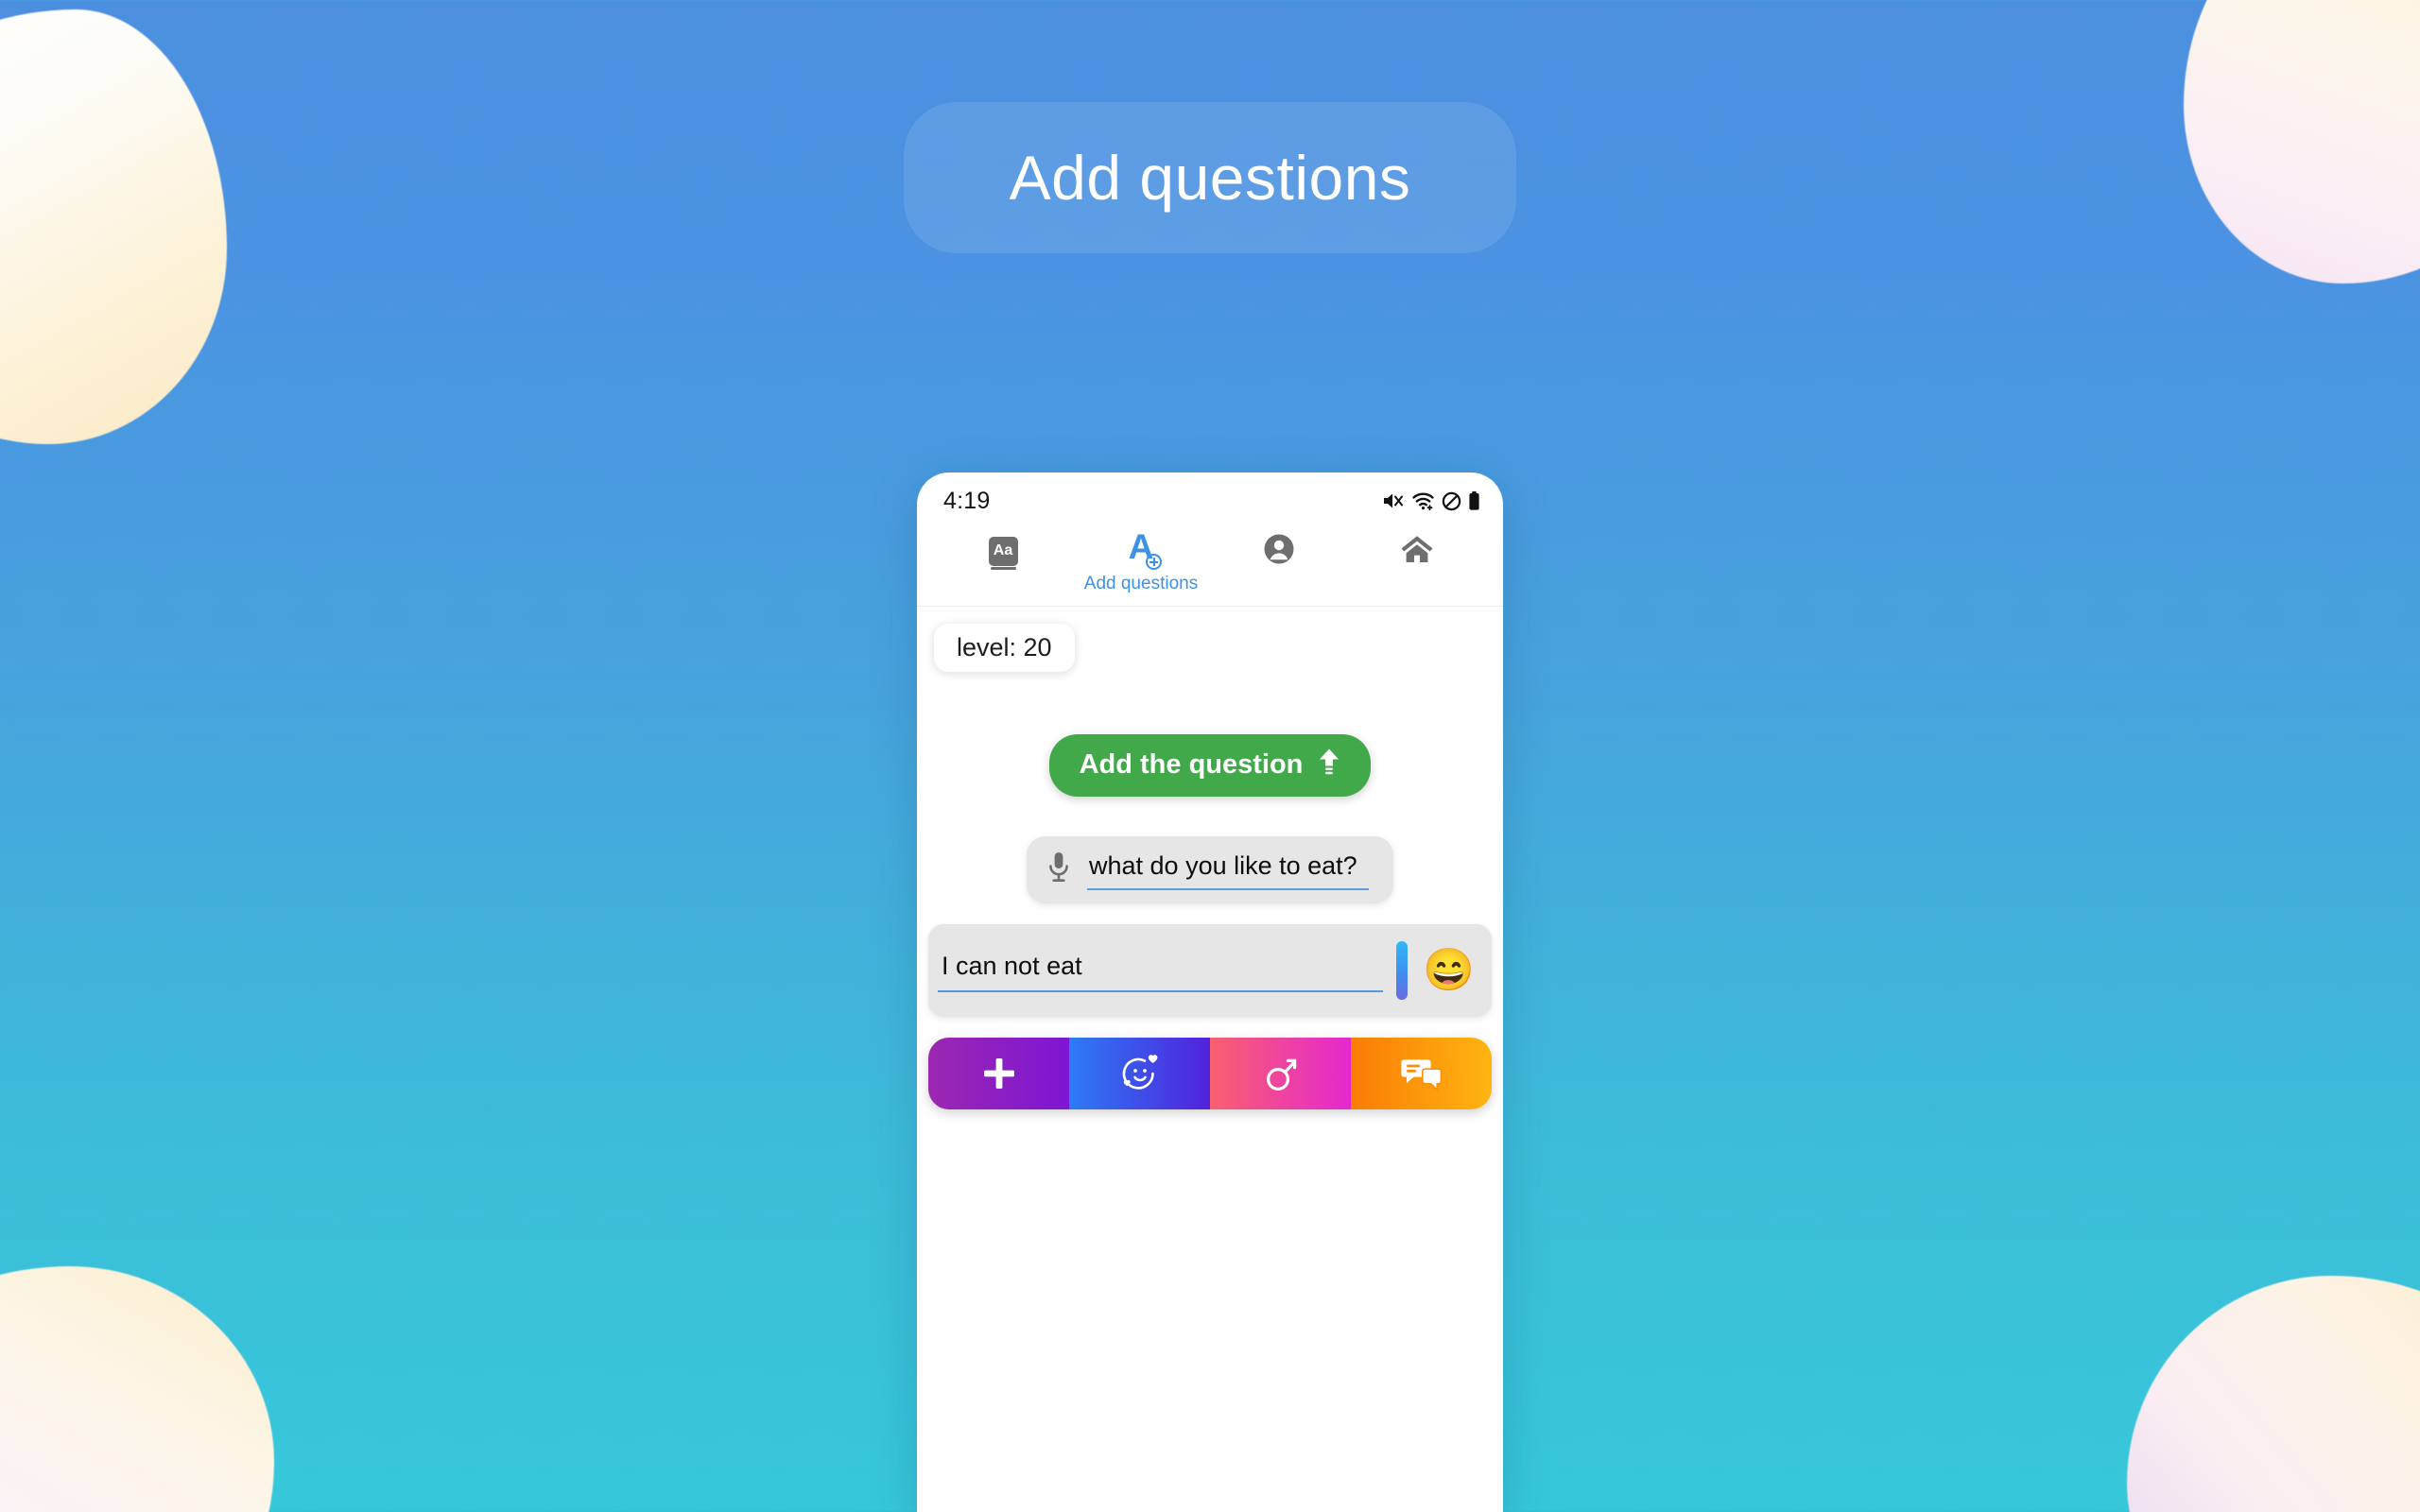 The image size is (2420, 1512). What do you see at coordinates (1449, 970) in the screenshot?
I see `grinning-face-emoji: 😄` at bounding box center [1449, 970].